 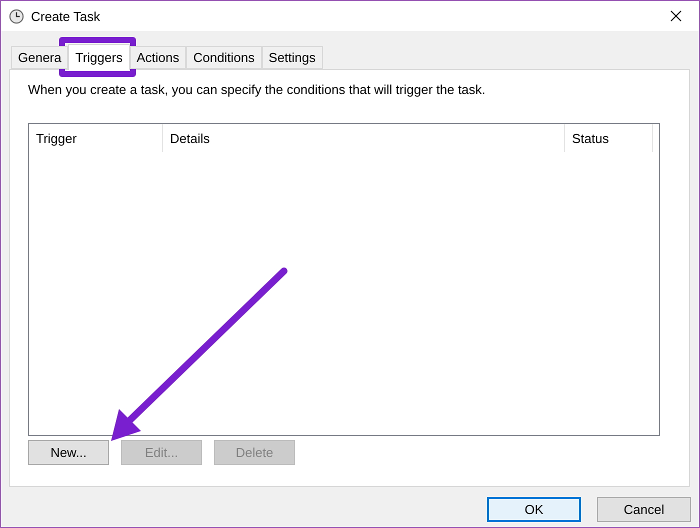 What do you see at coordinates (224, 57) in the screenshot?
I see `tab: Conditions` at bounding box center [224, 57].